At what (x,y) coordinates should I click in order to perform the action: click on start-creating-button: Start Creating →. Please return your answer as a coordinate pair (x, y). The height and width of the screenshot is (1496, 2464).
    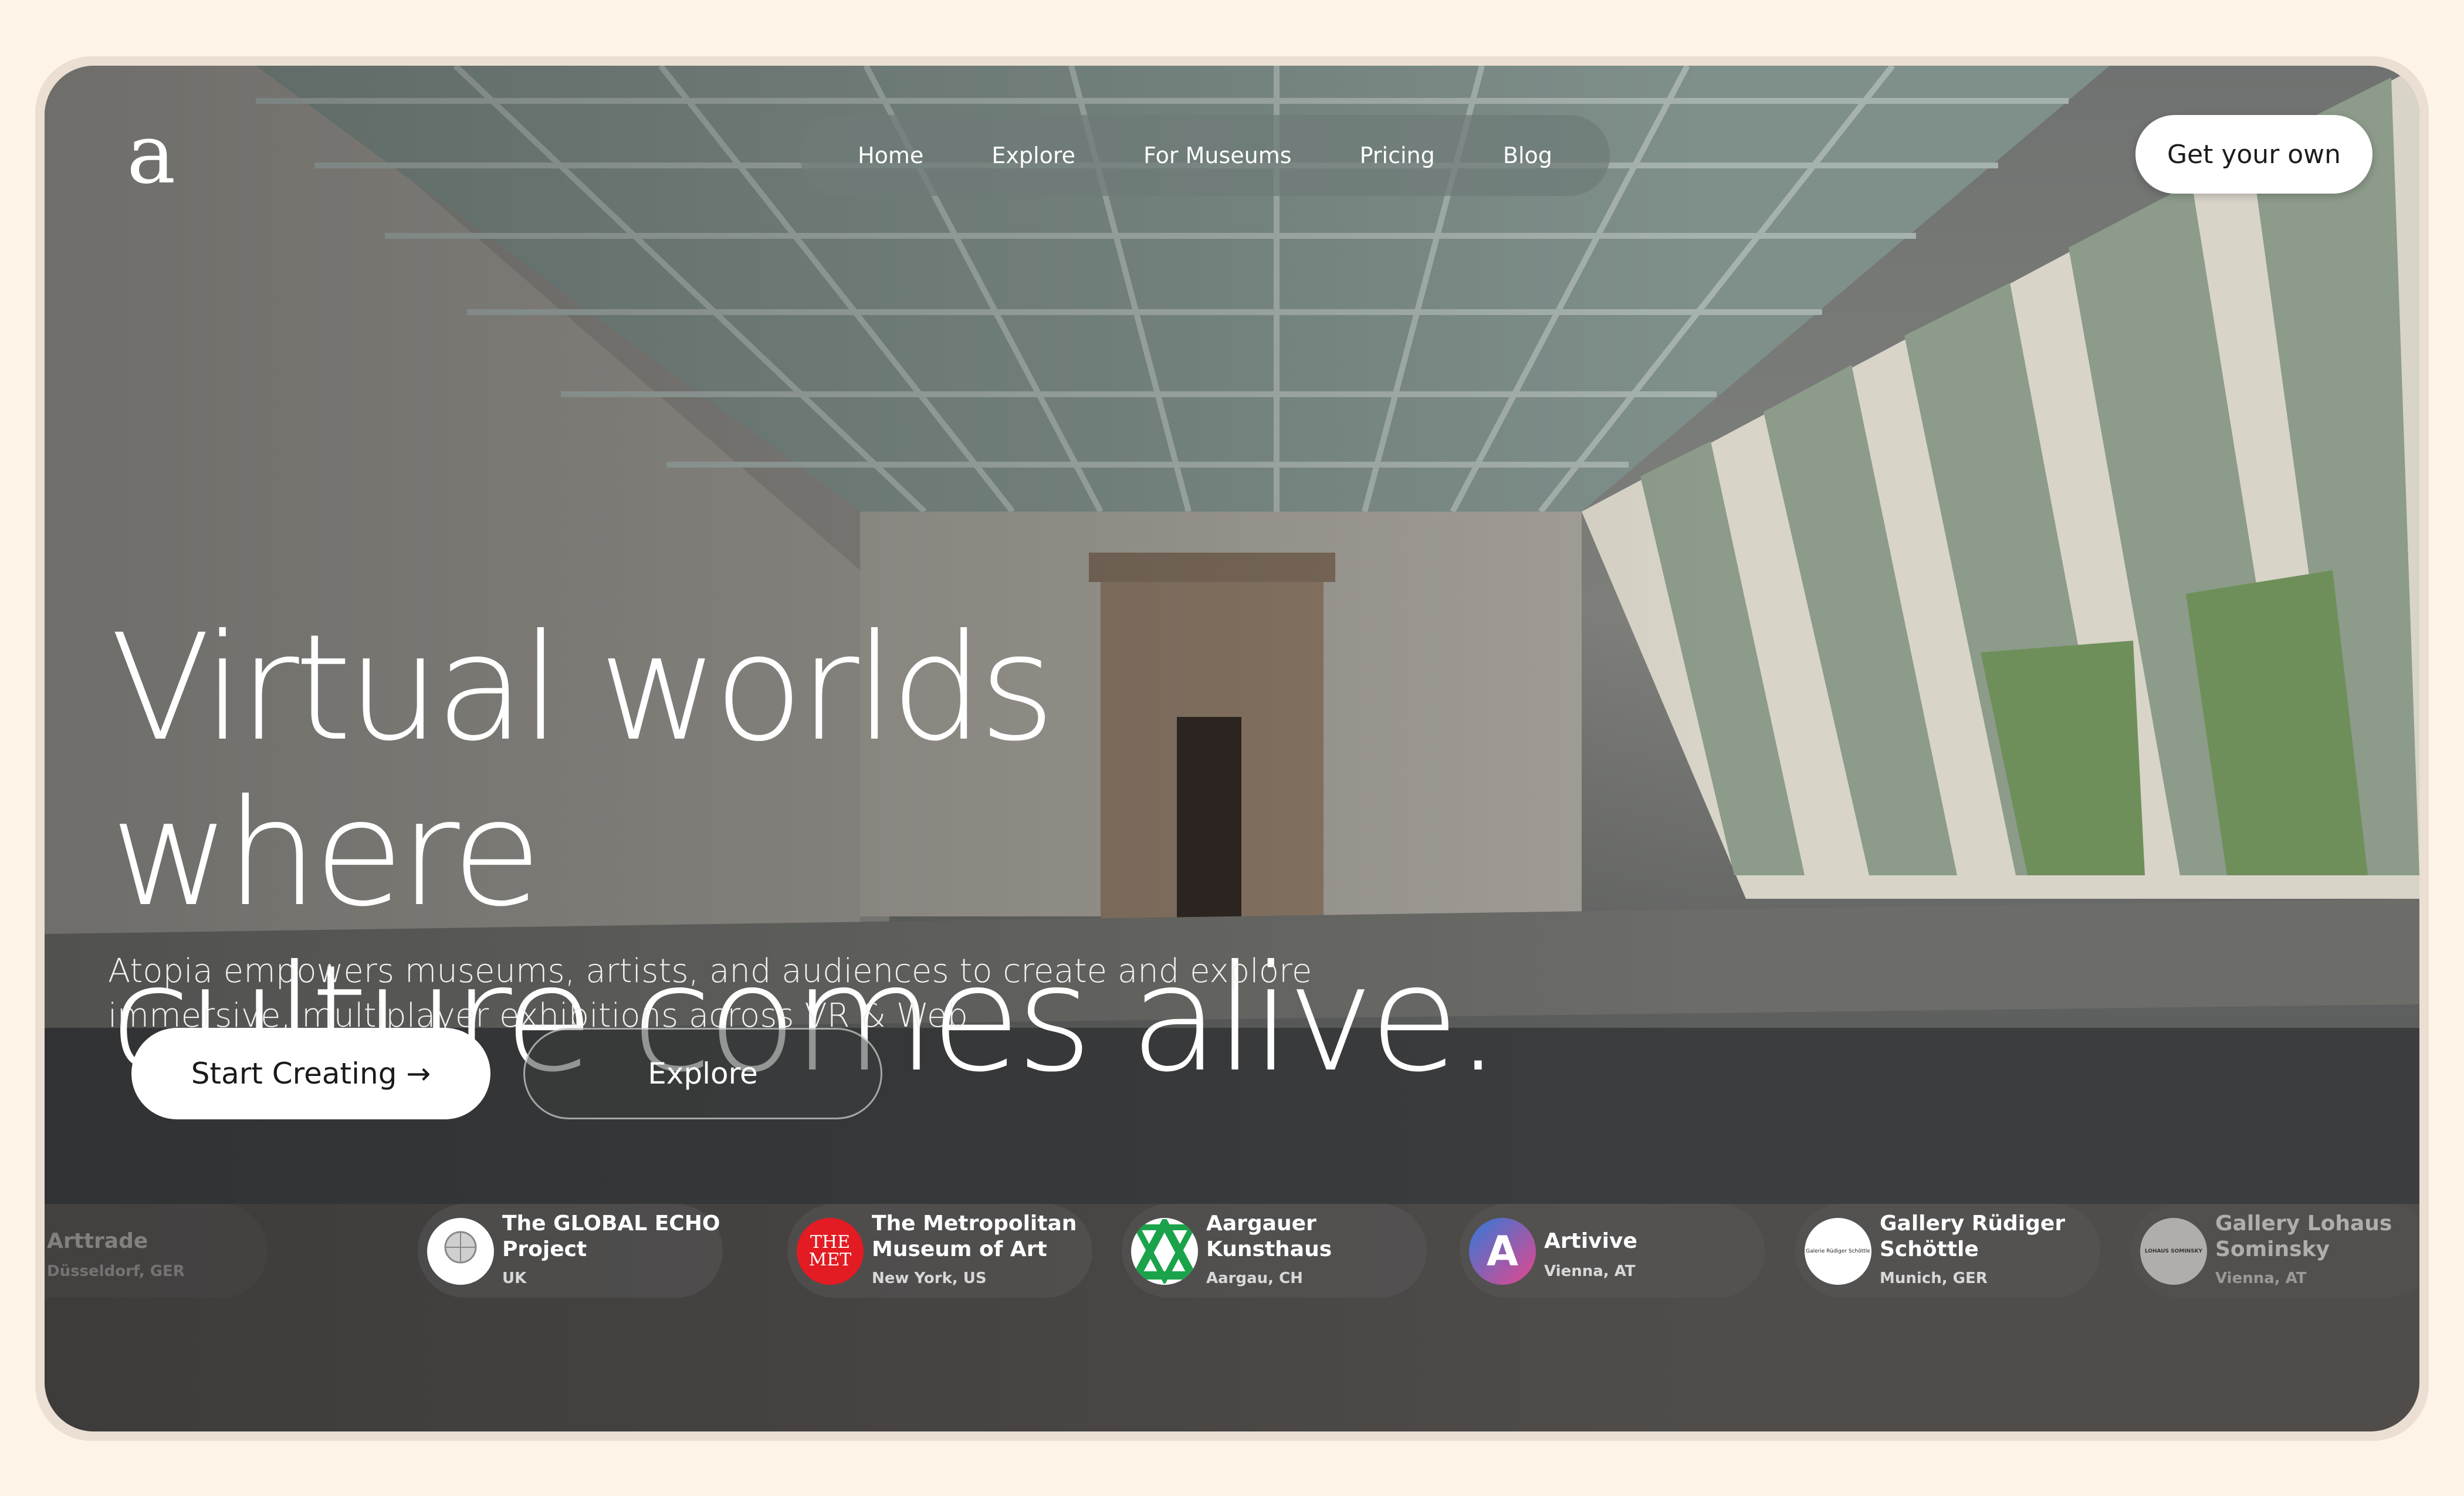
    Looking at the image, I should click on (310, 1073).